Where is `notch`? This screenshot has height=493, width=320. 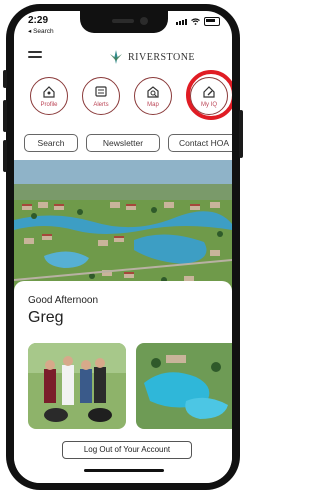 notch is located at coordinates (124, 22).